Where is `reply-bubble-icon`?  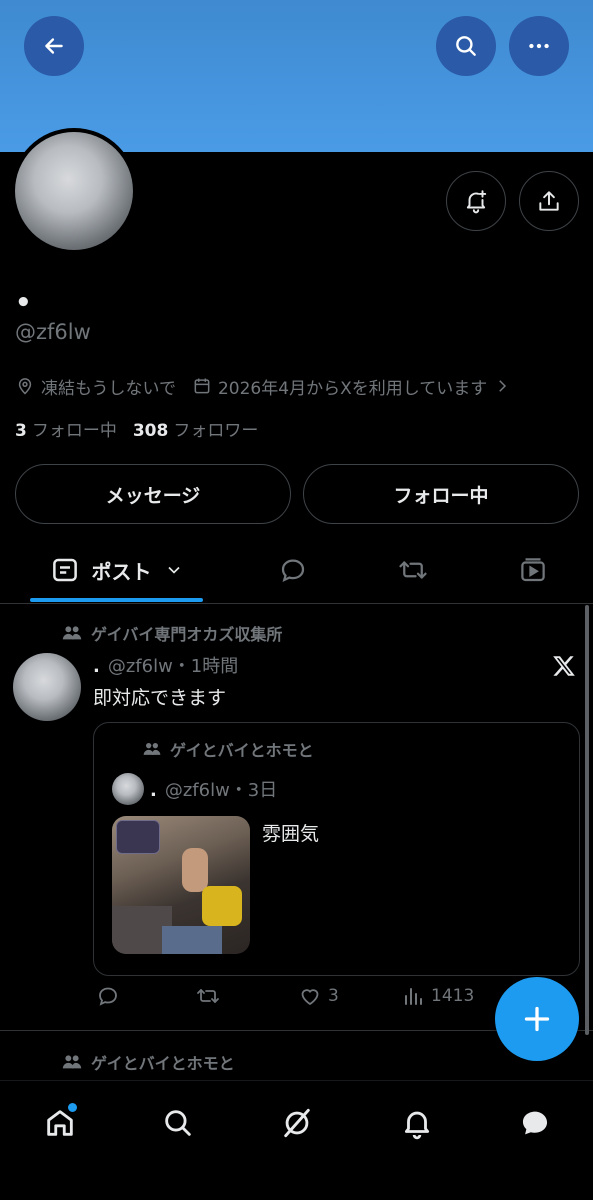 reply-bubble-icon is located at coordinates (293, 571).